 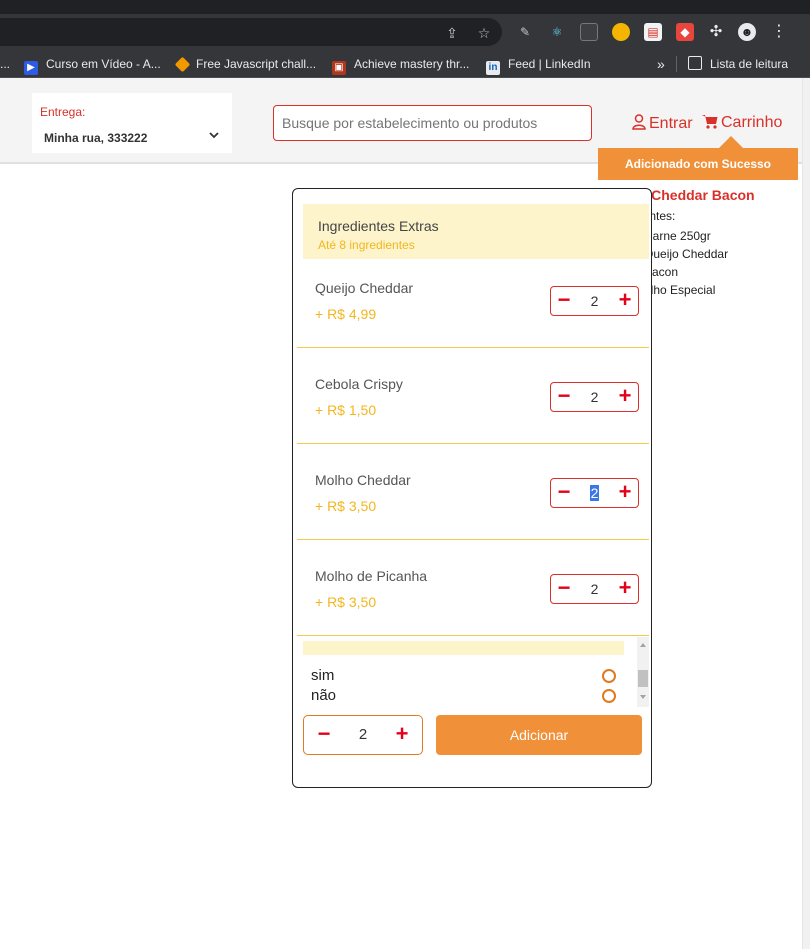 I want to click on login-link: Entrar, so click(x=662, y=123).